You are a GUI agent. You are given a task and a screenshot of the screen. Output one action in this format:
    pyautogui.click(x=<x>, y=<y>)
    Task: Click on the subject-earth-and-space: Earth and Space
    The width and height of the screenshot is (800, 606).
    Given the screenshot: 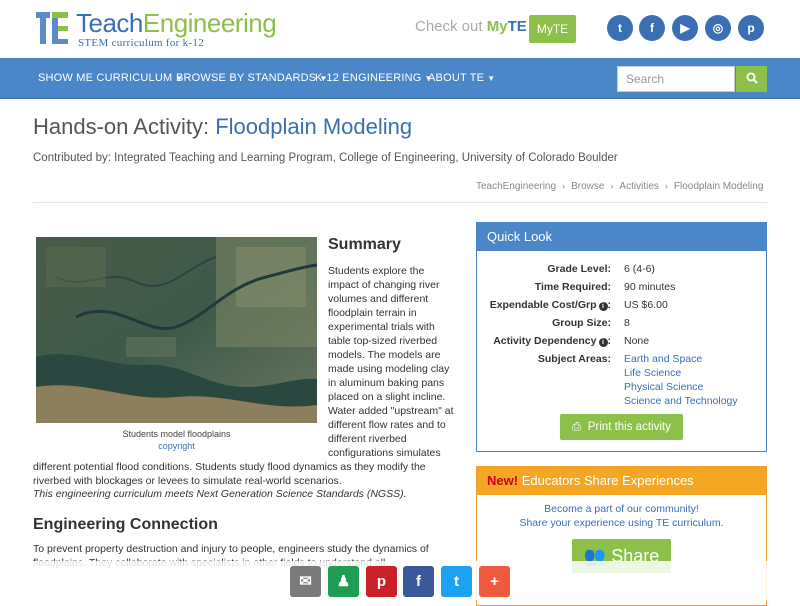 What is the action you would take?
    pyautogui.click(x=663, y=359)
    